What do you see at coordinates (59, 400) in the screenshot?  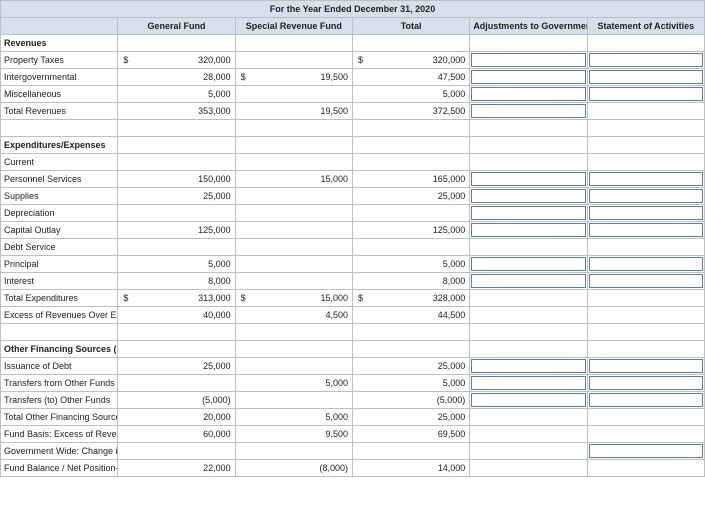 I see `row-label: Transfers (to) Other Funds` at bounding box center [59, 400].